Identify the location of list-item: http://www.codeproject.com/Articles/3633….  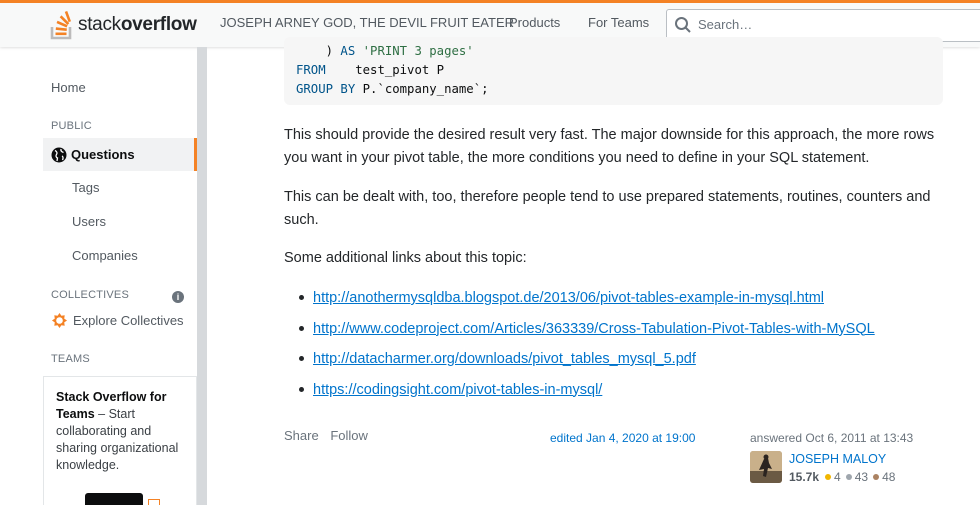
(587, 333).